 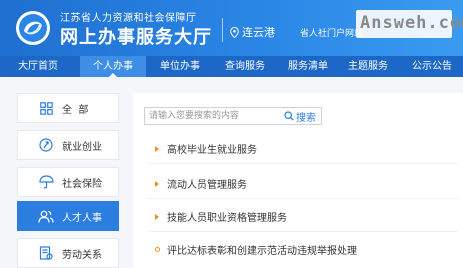 I want to click on umbrella-icon, so click(x=46, y=182).